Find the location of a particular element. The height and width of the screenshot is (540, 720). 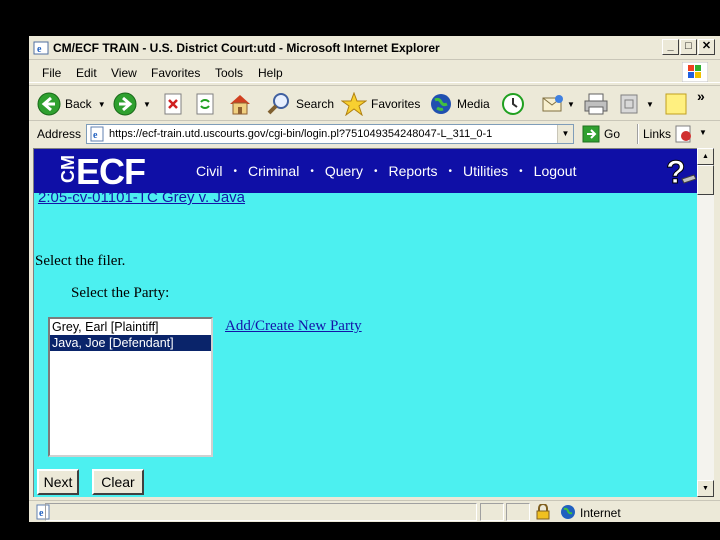

nav-criminal: Criminal is located at coordinates (273, 172).